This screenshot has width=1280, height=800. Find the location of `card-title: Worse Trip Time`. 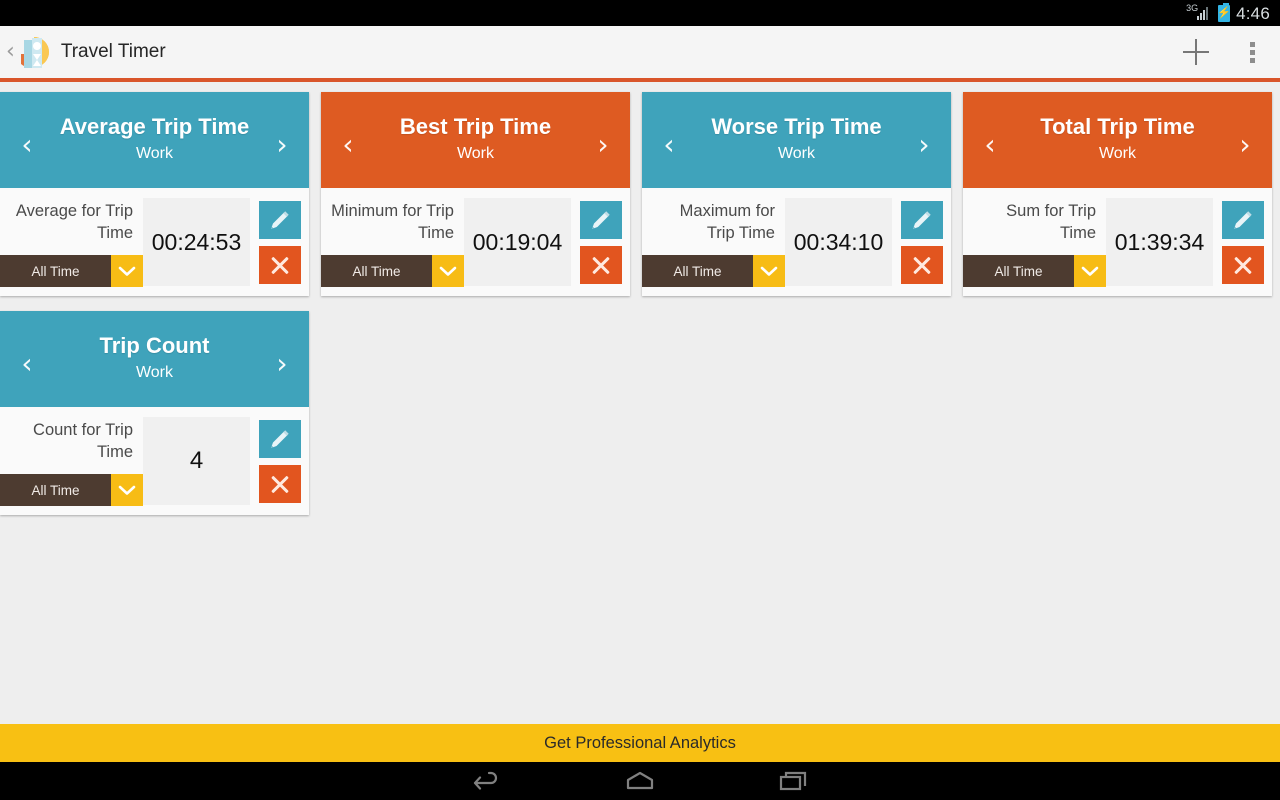

card-title: Worse Trip Time is located at coordinates (796, 126).